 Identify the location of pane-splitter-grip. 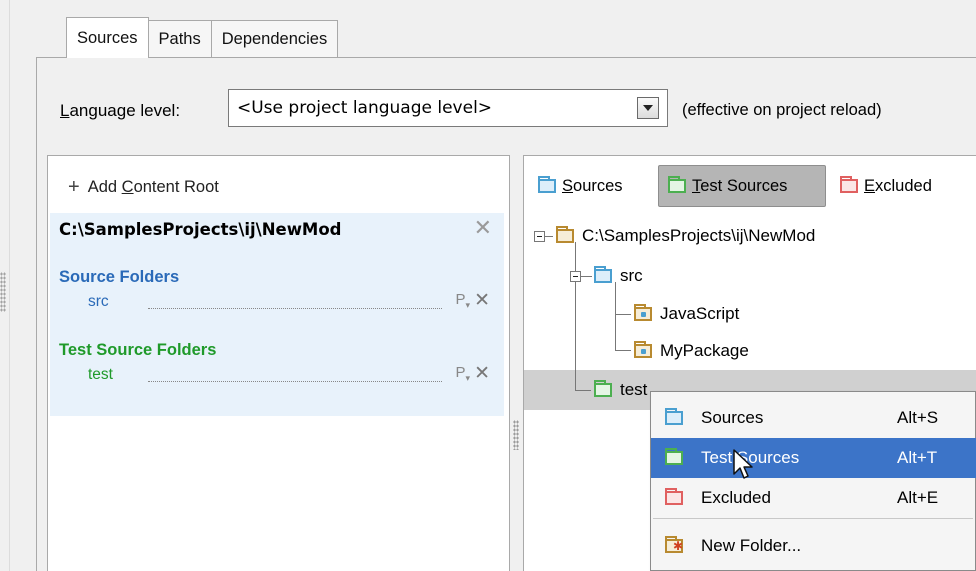
(516, 435).